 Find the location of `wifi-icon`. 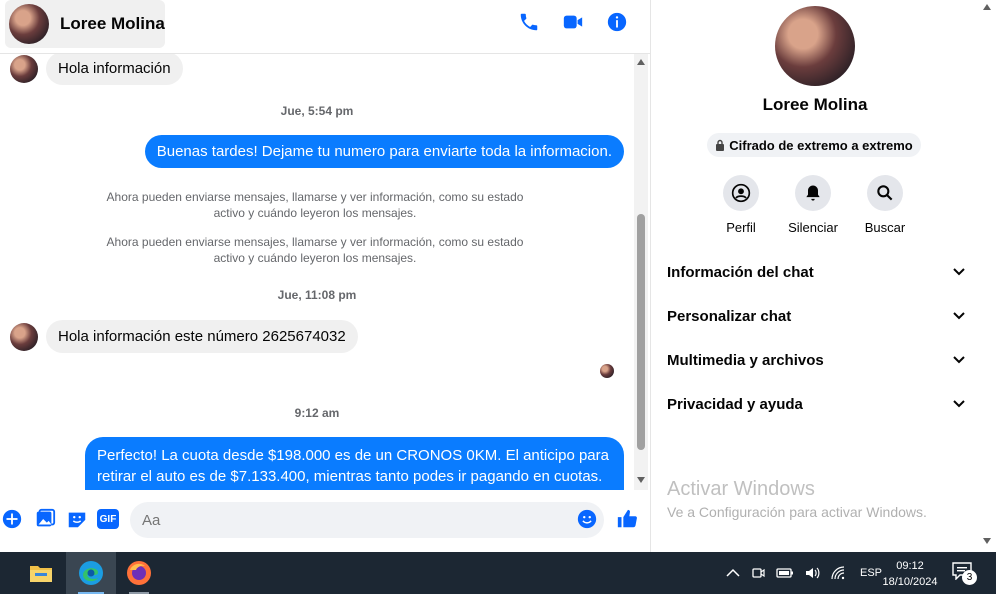

wifi-icon is located at coordinates (838, 573).